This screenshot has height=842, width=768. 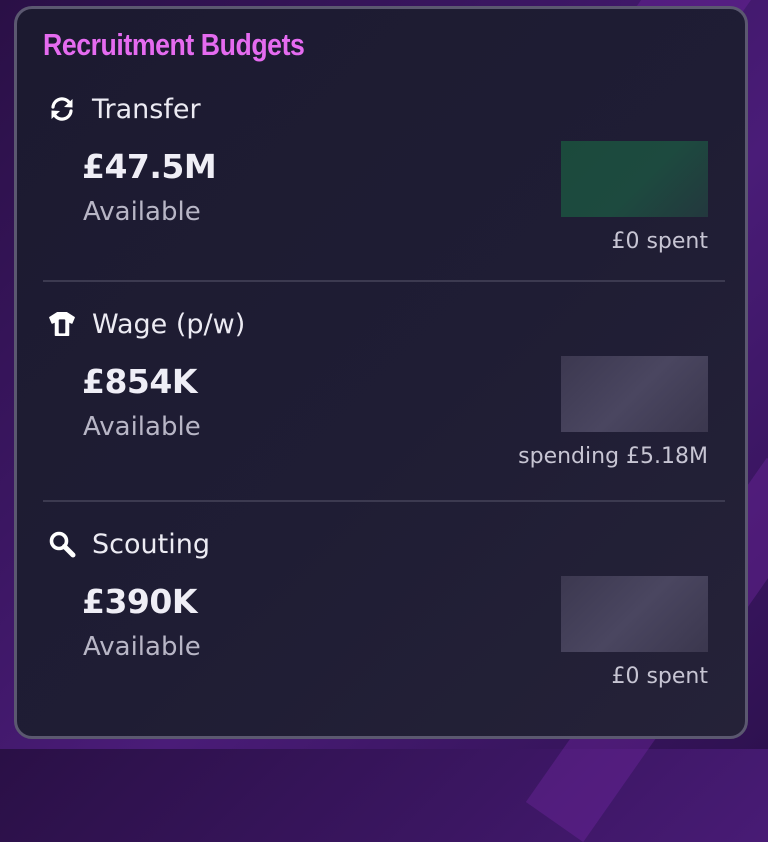 What do you see at coordinates (174, 44) in the screenshot?
I see `panel-title: Recruitment Budgets` at bounding box center [174, 44].